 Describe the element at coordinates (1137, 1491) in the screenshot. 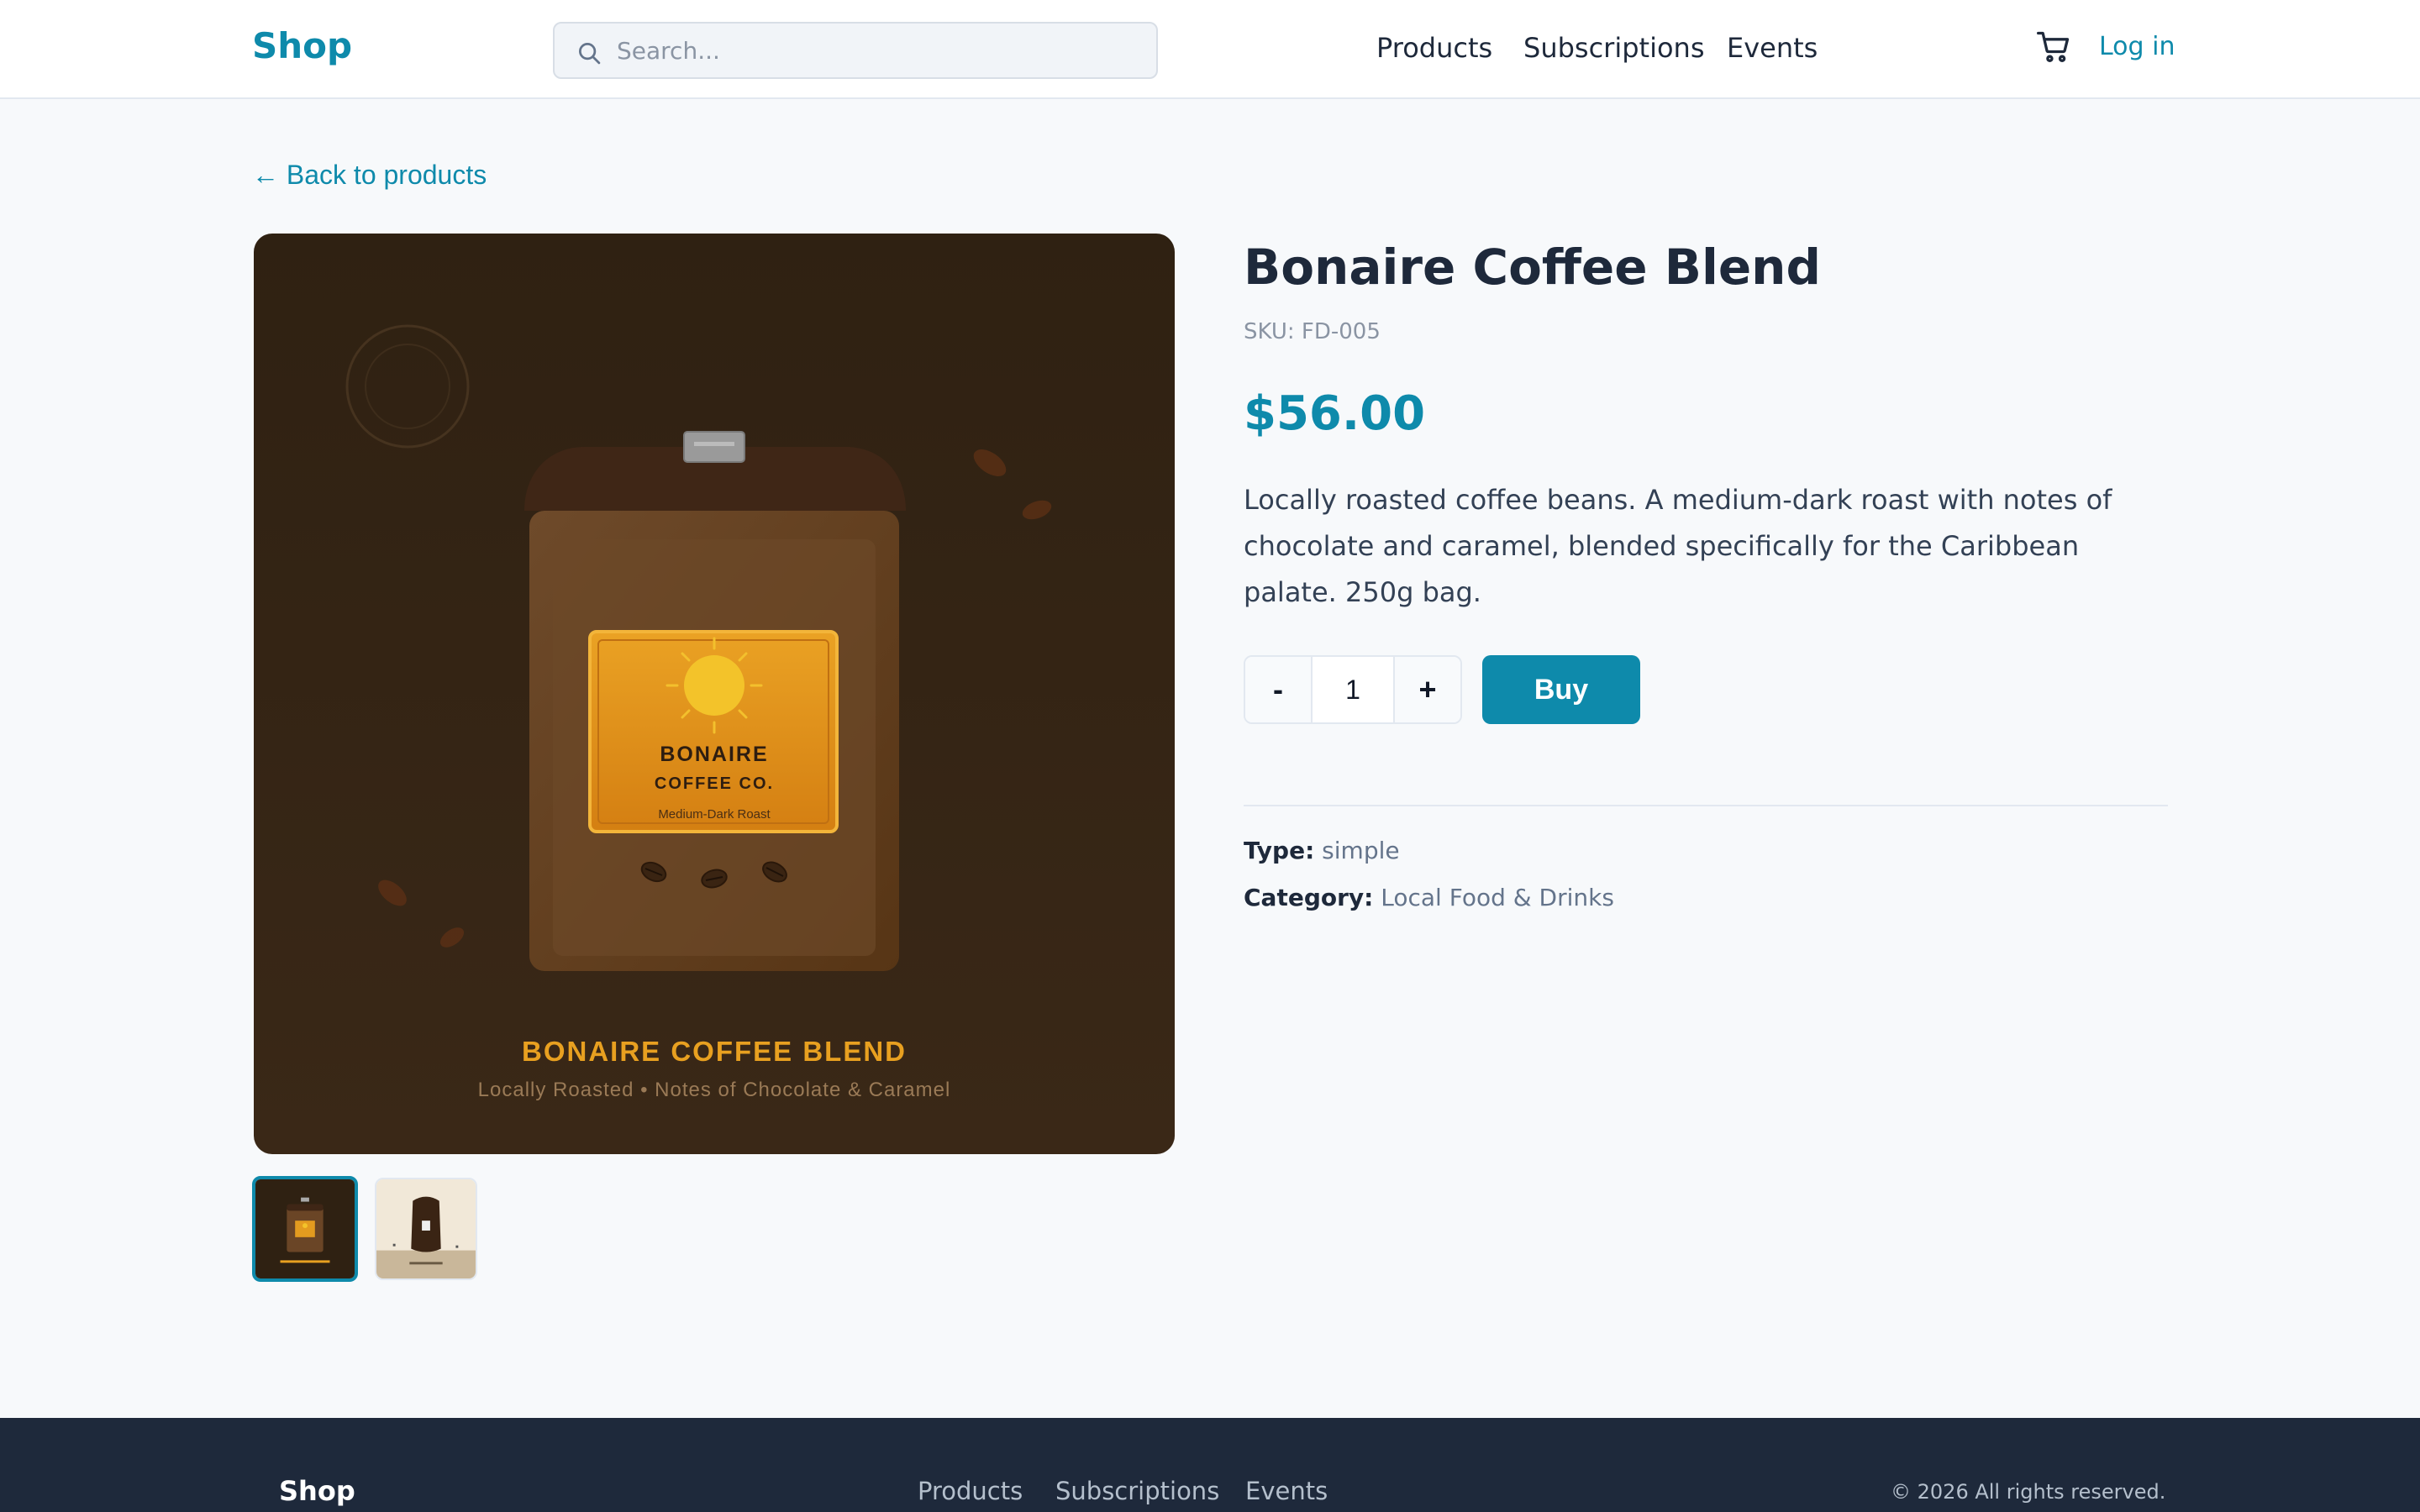

I see `footer-link-subscriptions: Subscriptions` at that location.